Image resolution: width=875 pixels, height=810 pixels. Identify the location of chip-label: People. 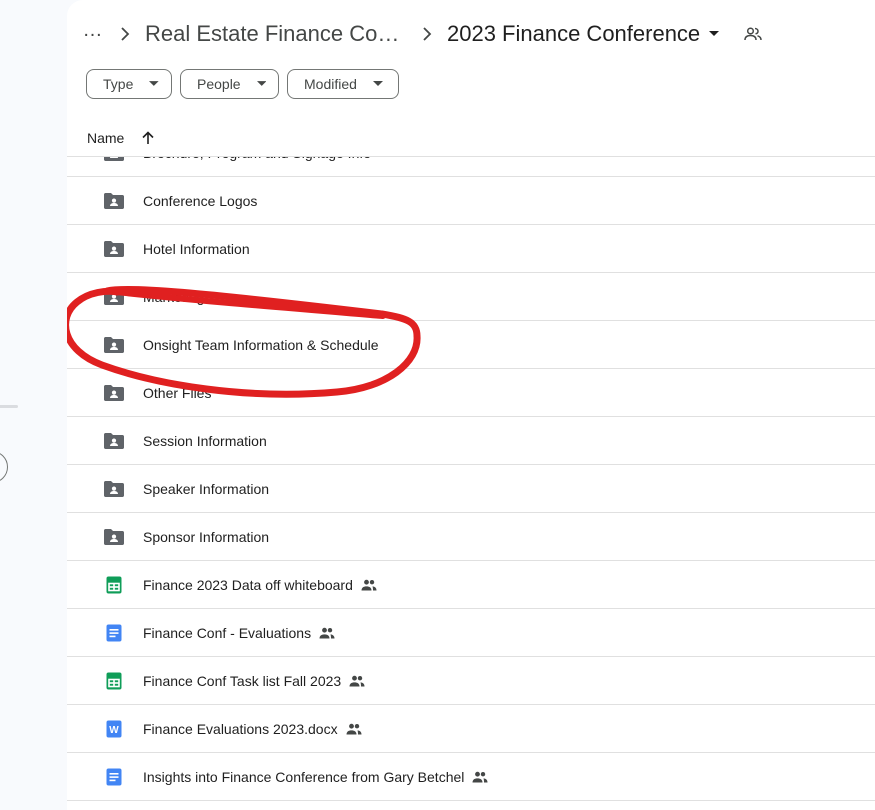
(219, 84).